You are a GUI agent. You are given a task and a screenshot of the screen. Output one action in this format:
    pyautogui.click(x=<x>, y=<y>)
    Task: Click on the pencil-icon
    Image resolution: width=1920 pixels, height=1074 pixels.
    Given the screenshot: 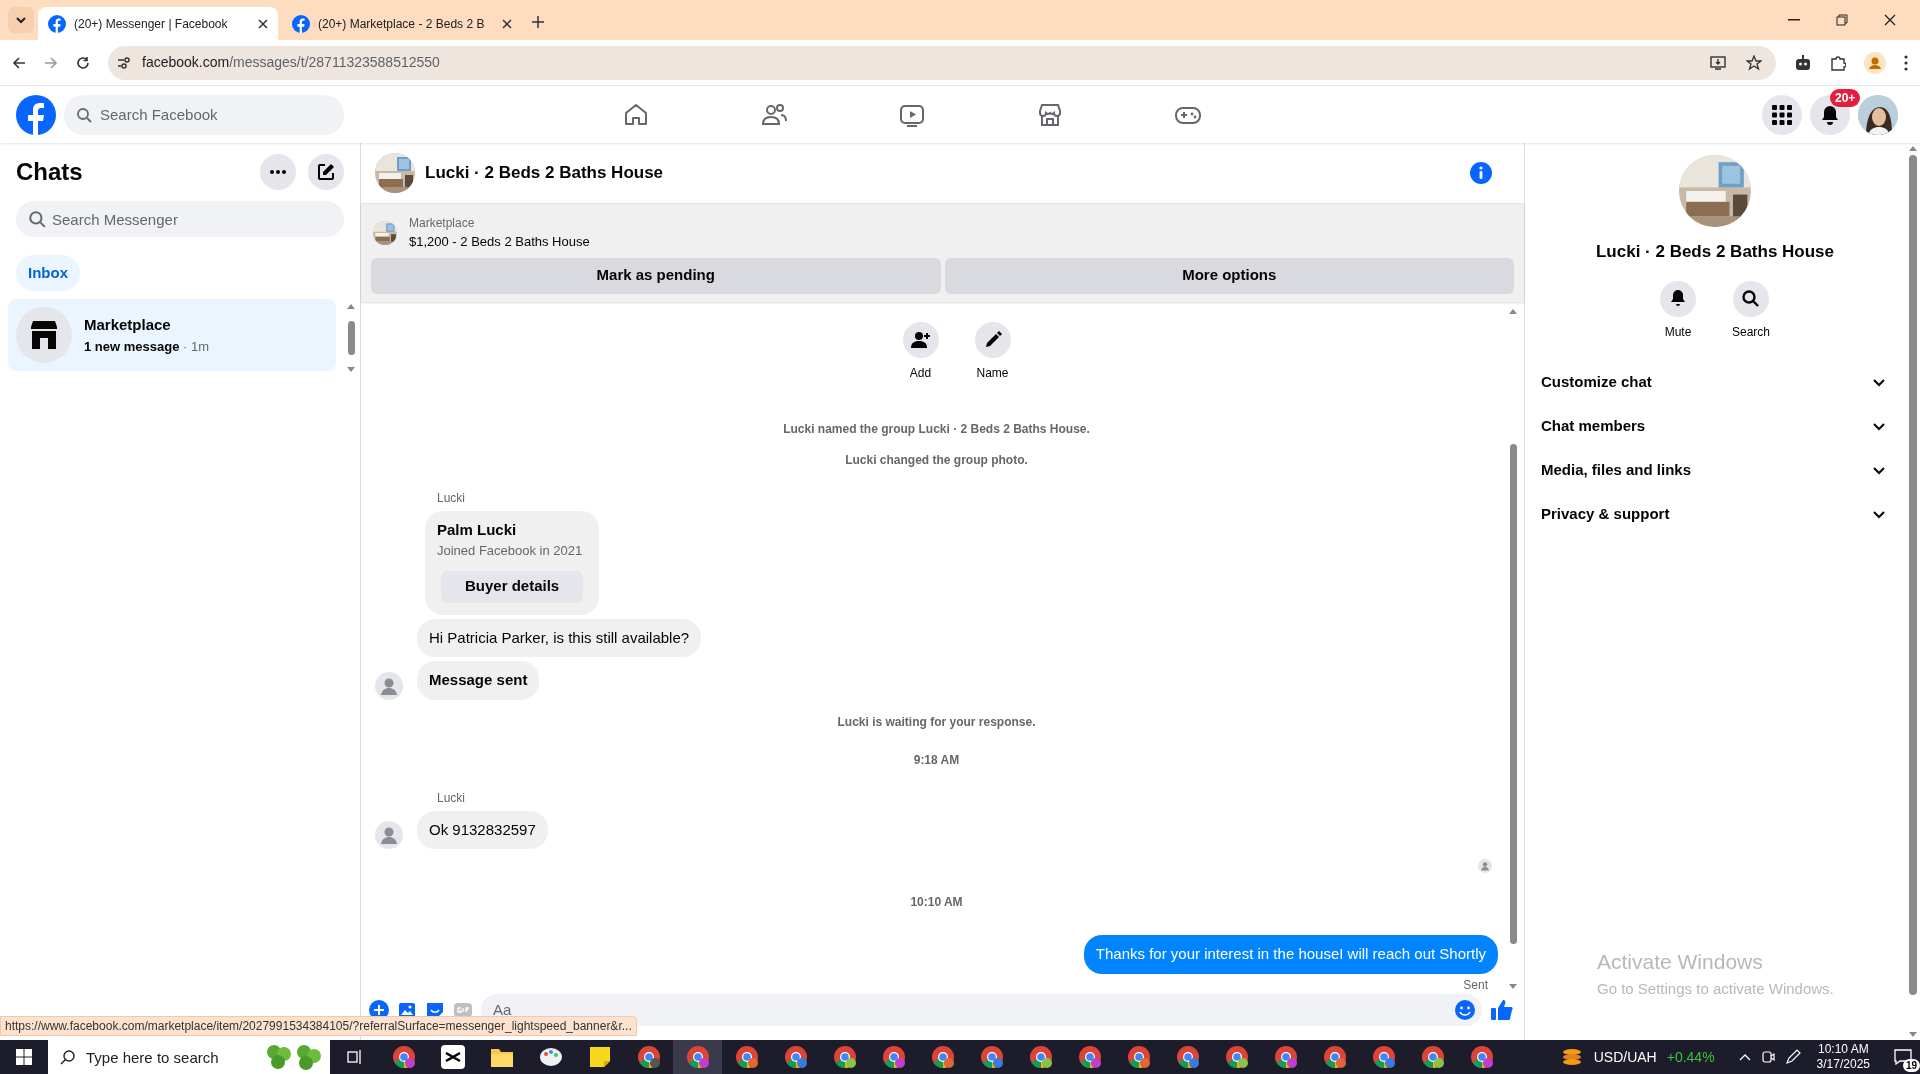 What is the action you would take?
    pyautogui.click(x=992, y=339)
    